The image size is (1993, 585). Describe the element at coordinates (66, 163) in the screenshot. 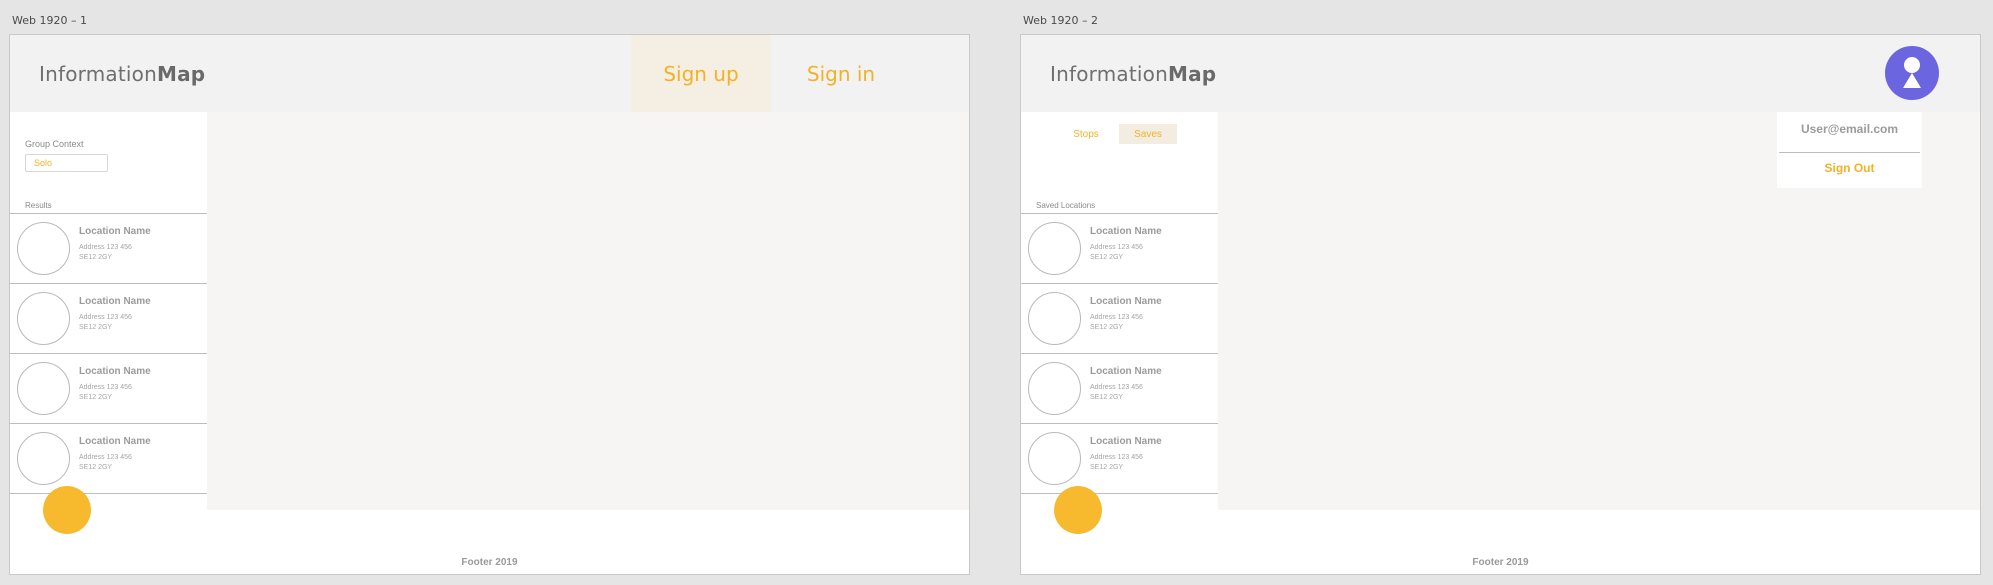

I see `group-context-select: Solo` at that location.